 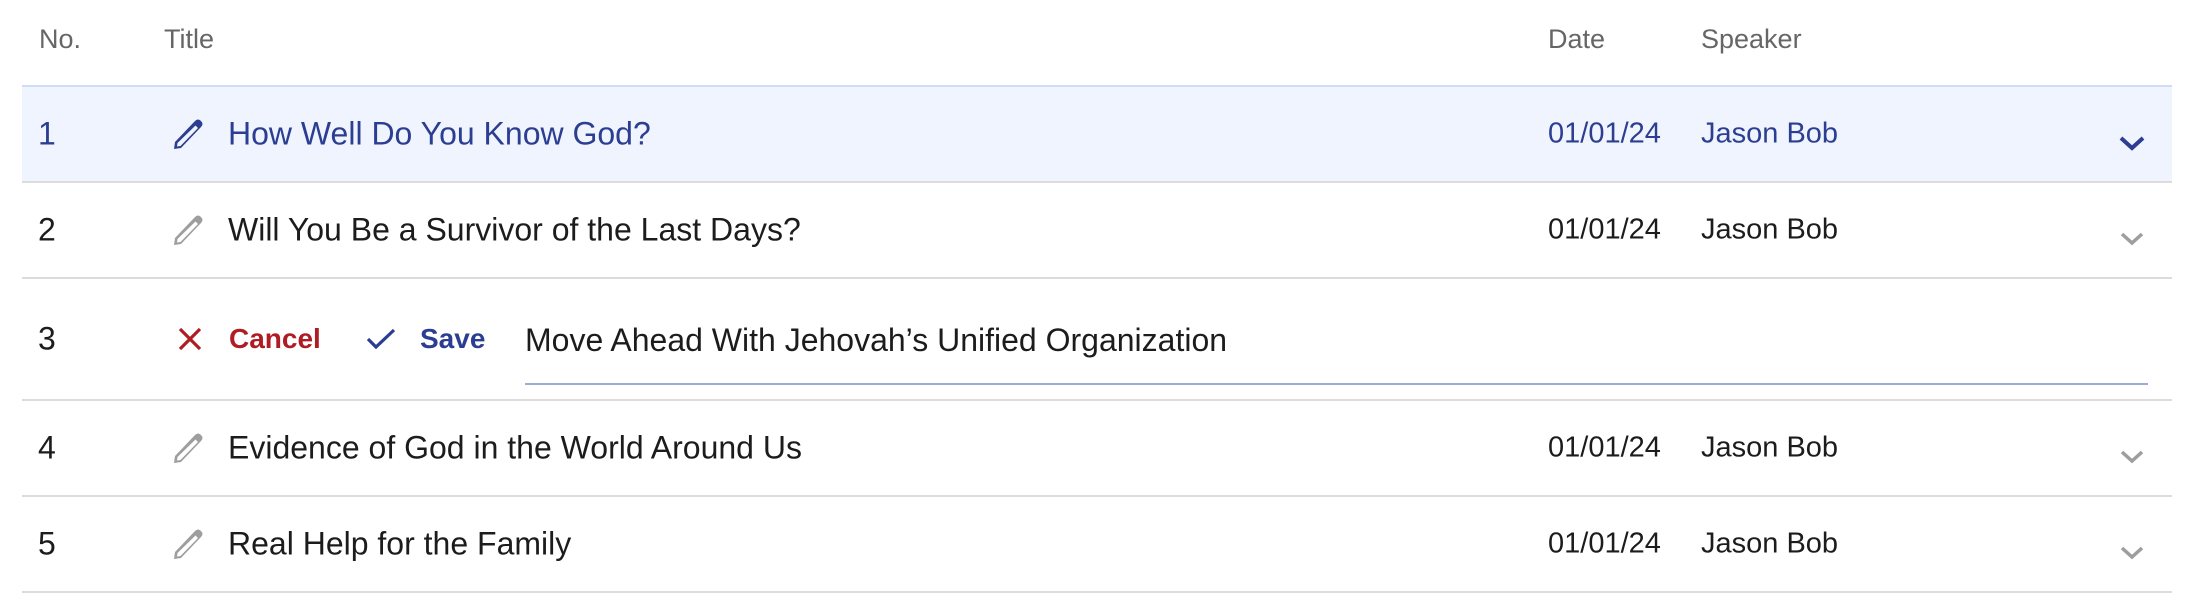 I want to click on title-input, so click(x=1336, y=340).